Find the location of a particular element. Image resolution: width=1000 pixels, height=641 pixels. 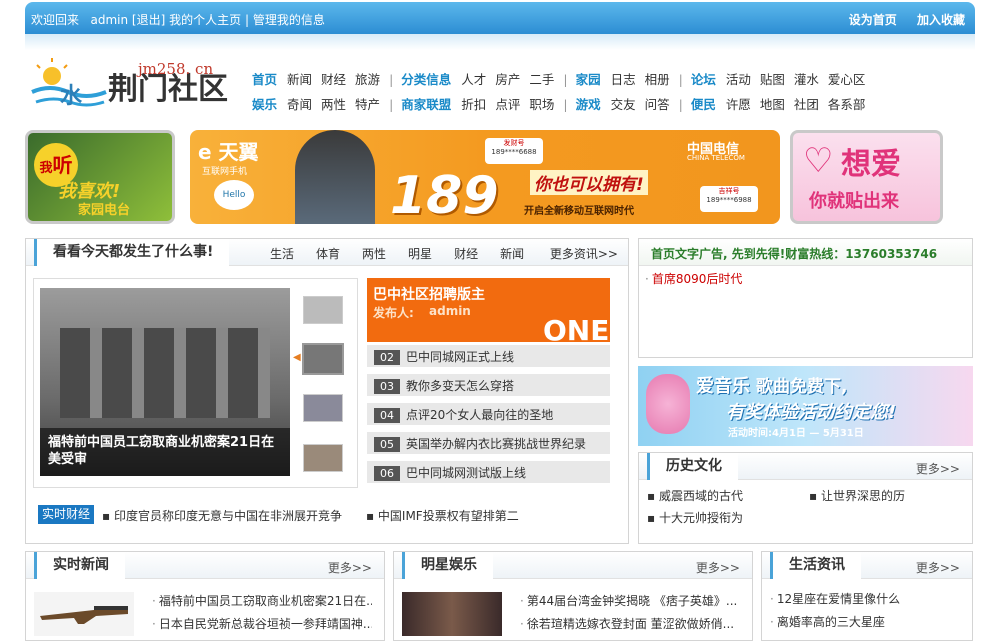

main-nav-row-1: 首页 新闻 财经 旅游 | 分类信息 人才 房产 二手 | 家园 日志 相册 | 论坛 活动 贴图 灌水 爱心区 is located at coordinates (563, 78).